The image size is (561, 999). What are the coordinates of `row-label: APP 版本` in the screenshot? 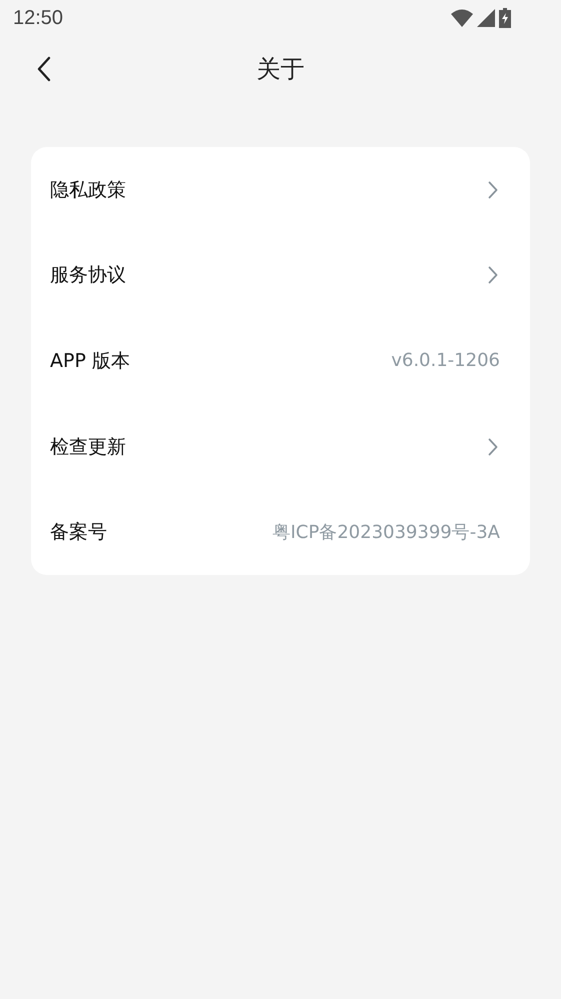 It's located at (90, 361).